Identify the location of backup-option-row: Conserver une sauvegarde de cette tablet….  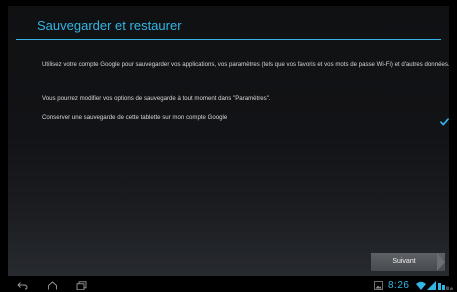
(245, 118).